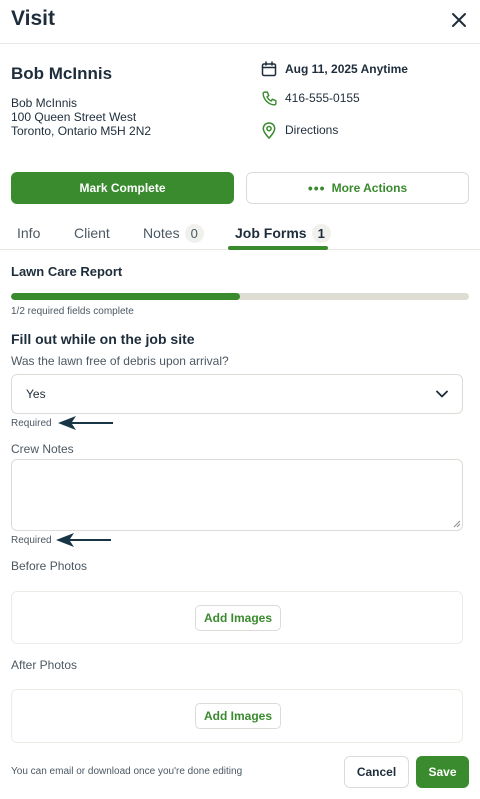 This screenshot has width=480, height=799. I want to click on after-photos-dropzone: Add Images, so click(237, 716).